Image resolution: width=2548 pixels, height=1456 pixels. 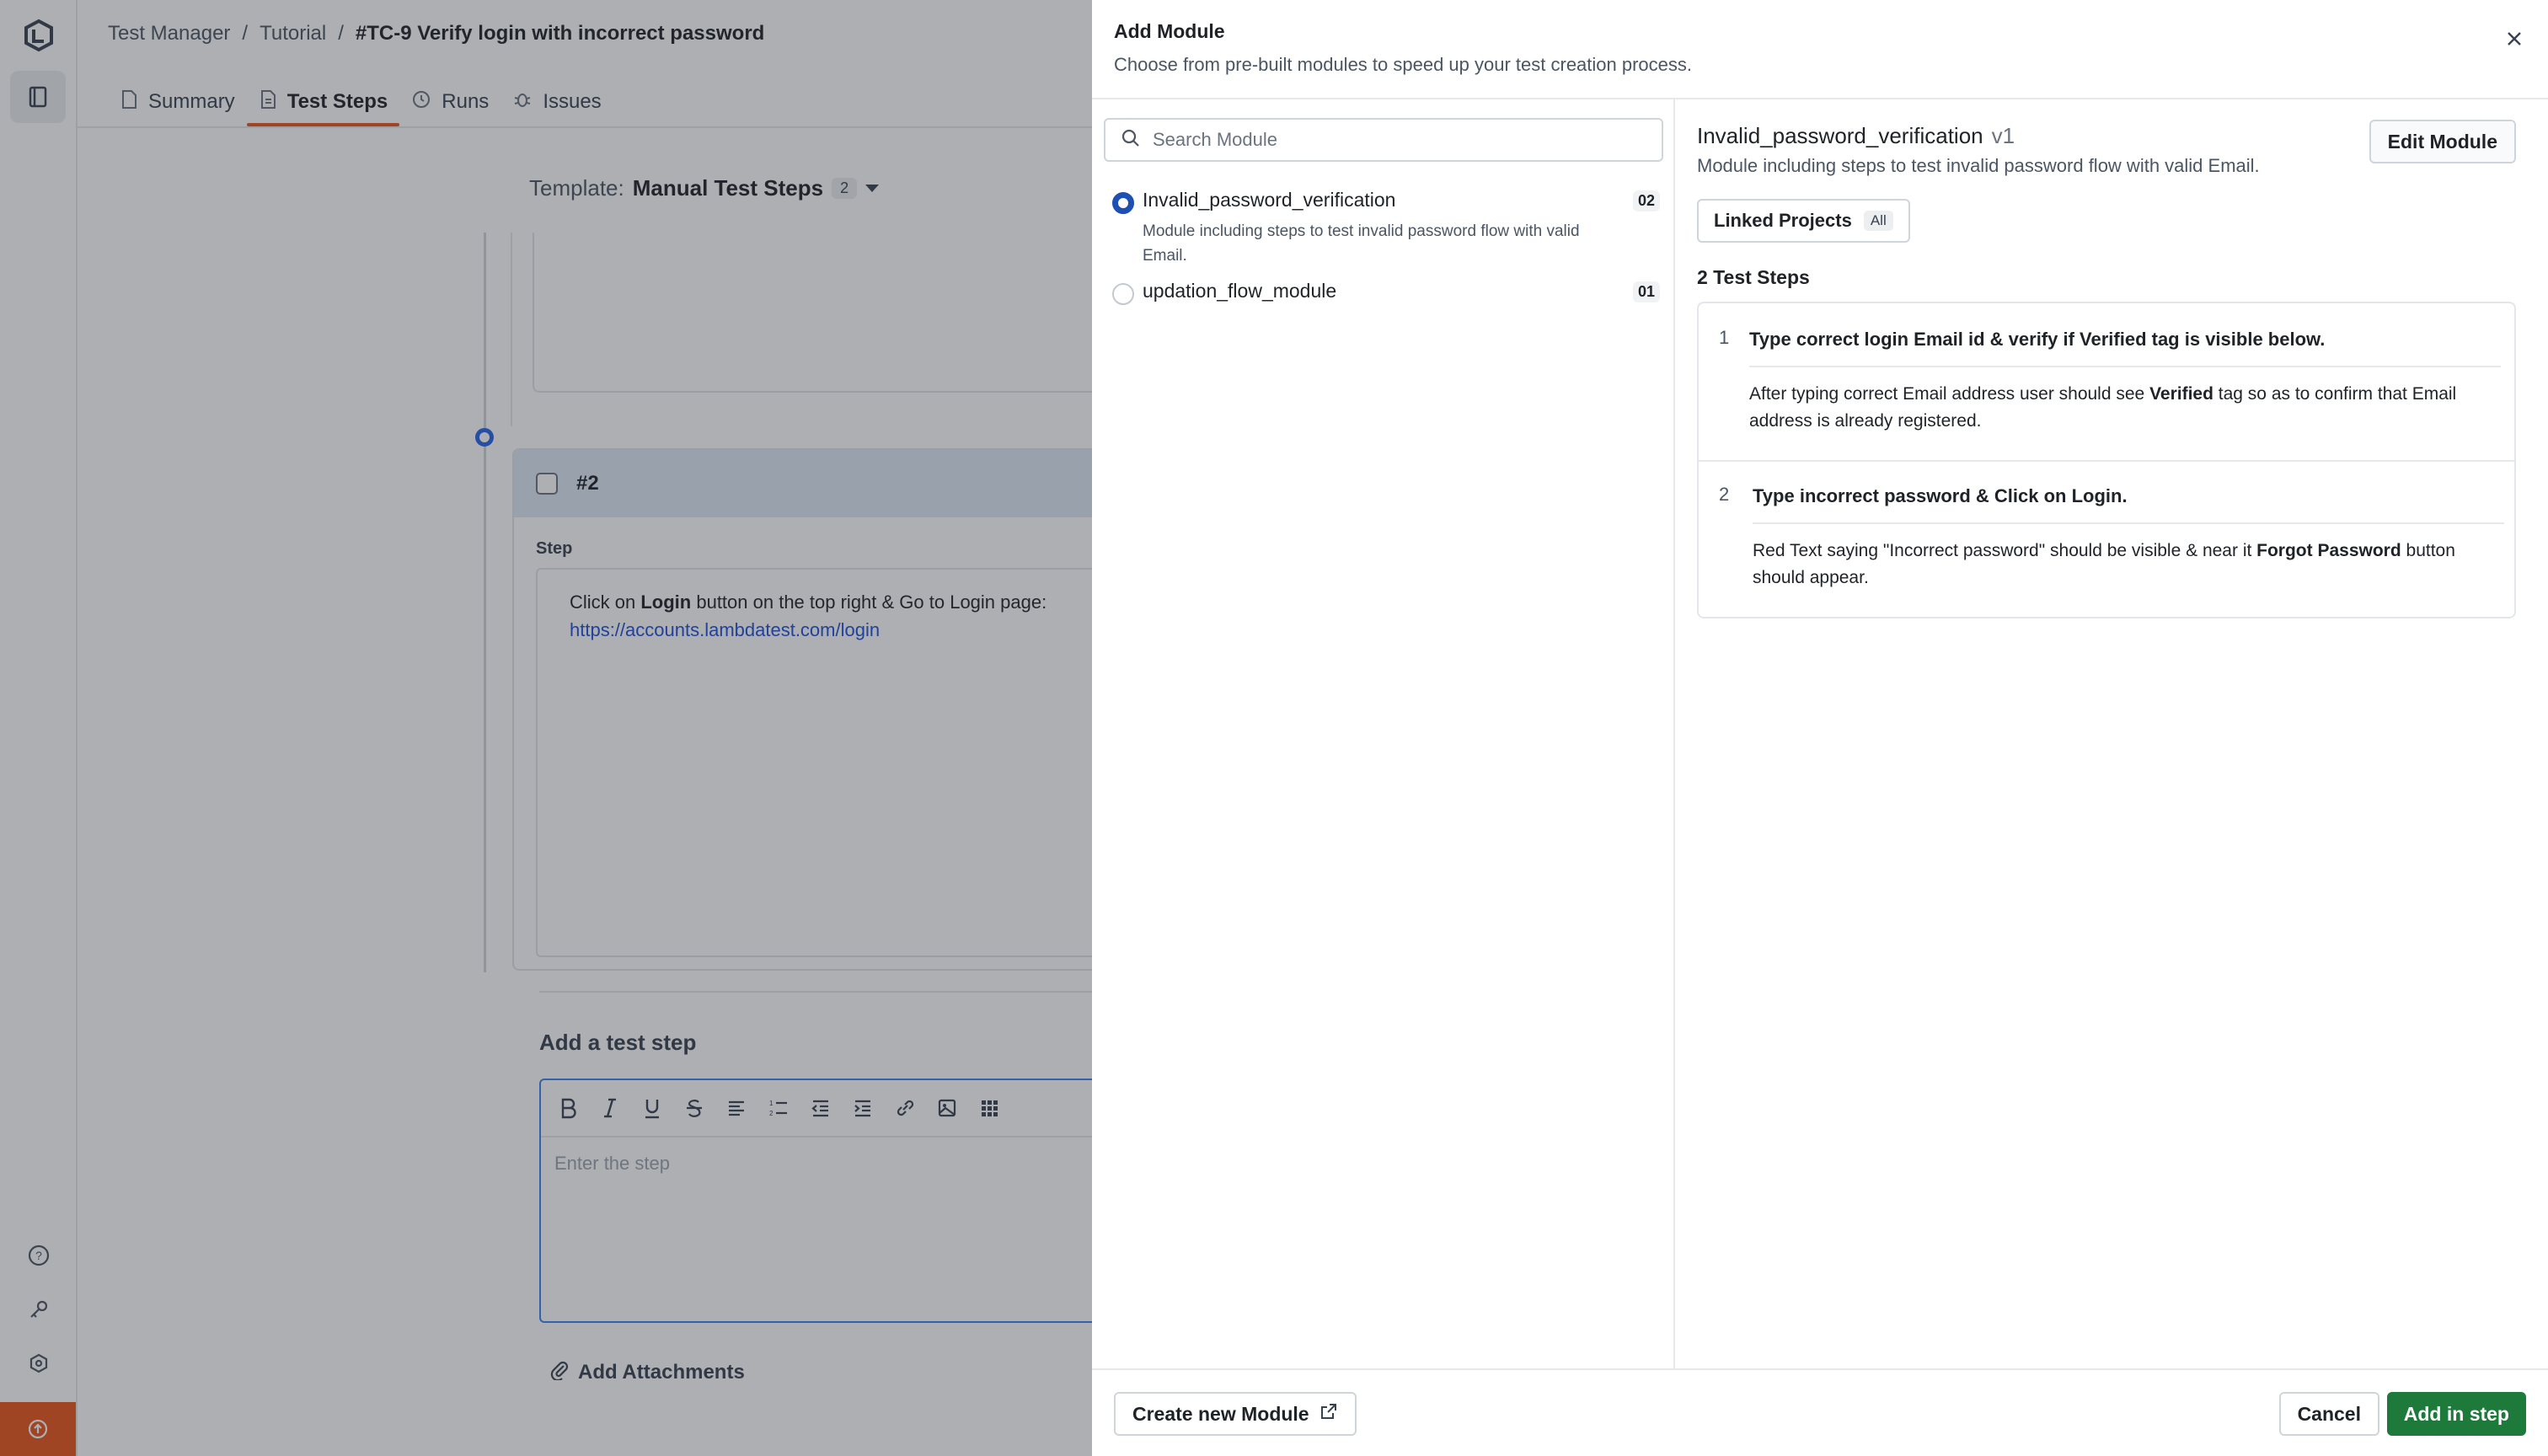 I want to click on drawer-footer-divider, so click(x=1820, y=1369).